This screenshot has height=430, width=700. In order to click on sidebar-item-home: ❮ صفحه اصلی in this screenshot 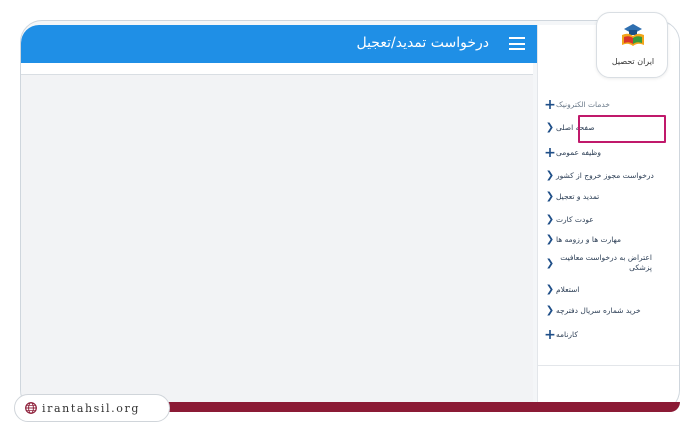, I will do `click(608, 127)`.